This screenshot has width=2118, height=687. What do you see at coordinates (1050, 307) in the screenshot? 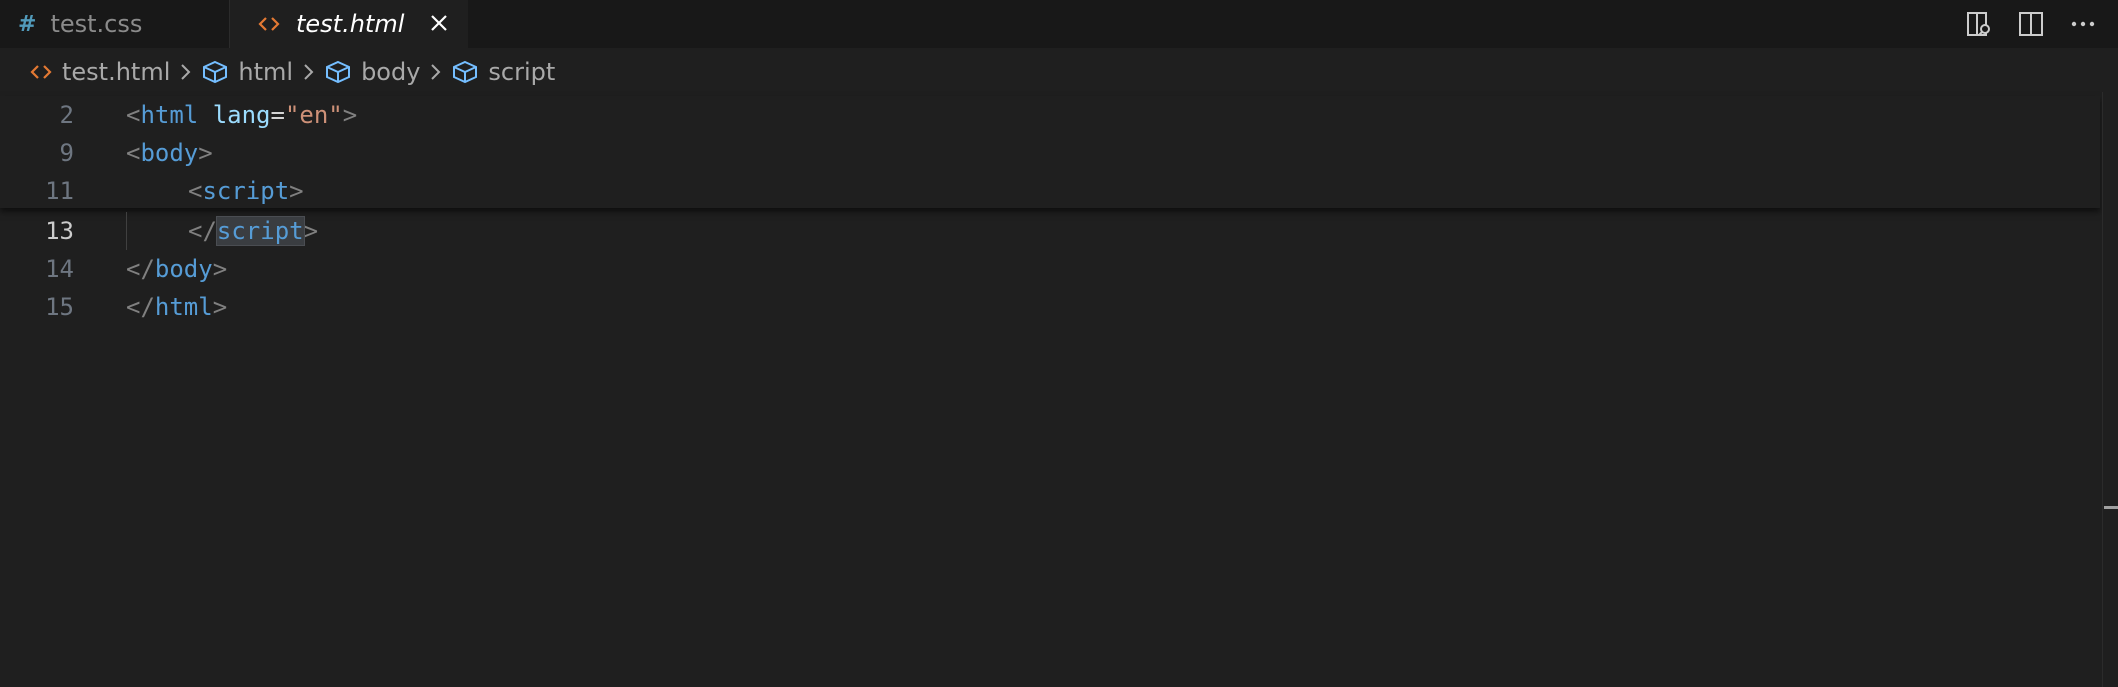
I see `code-line: 15 </html>` at bounding box center [1050, 307].